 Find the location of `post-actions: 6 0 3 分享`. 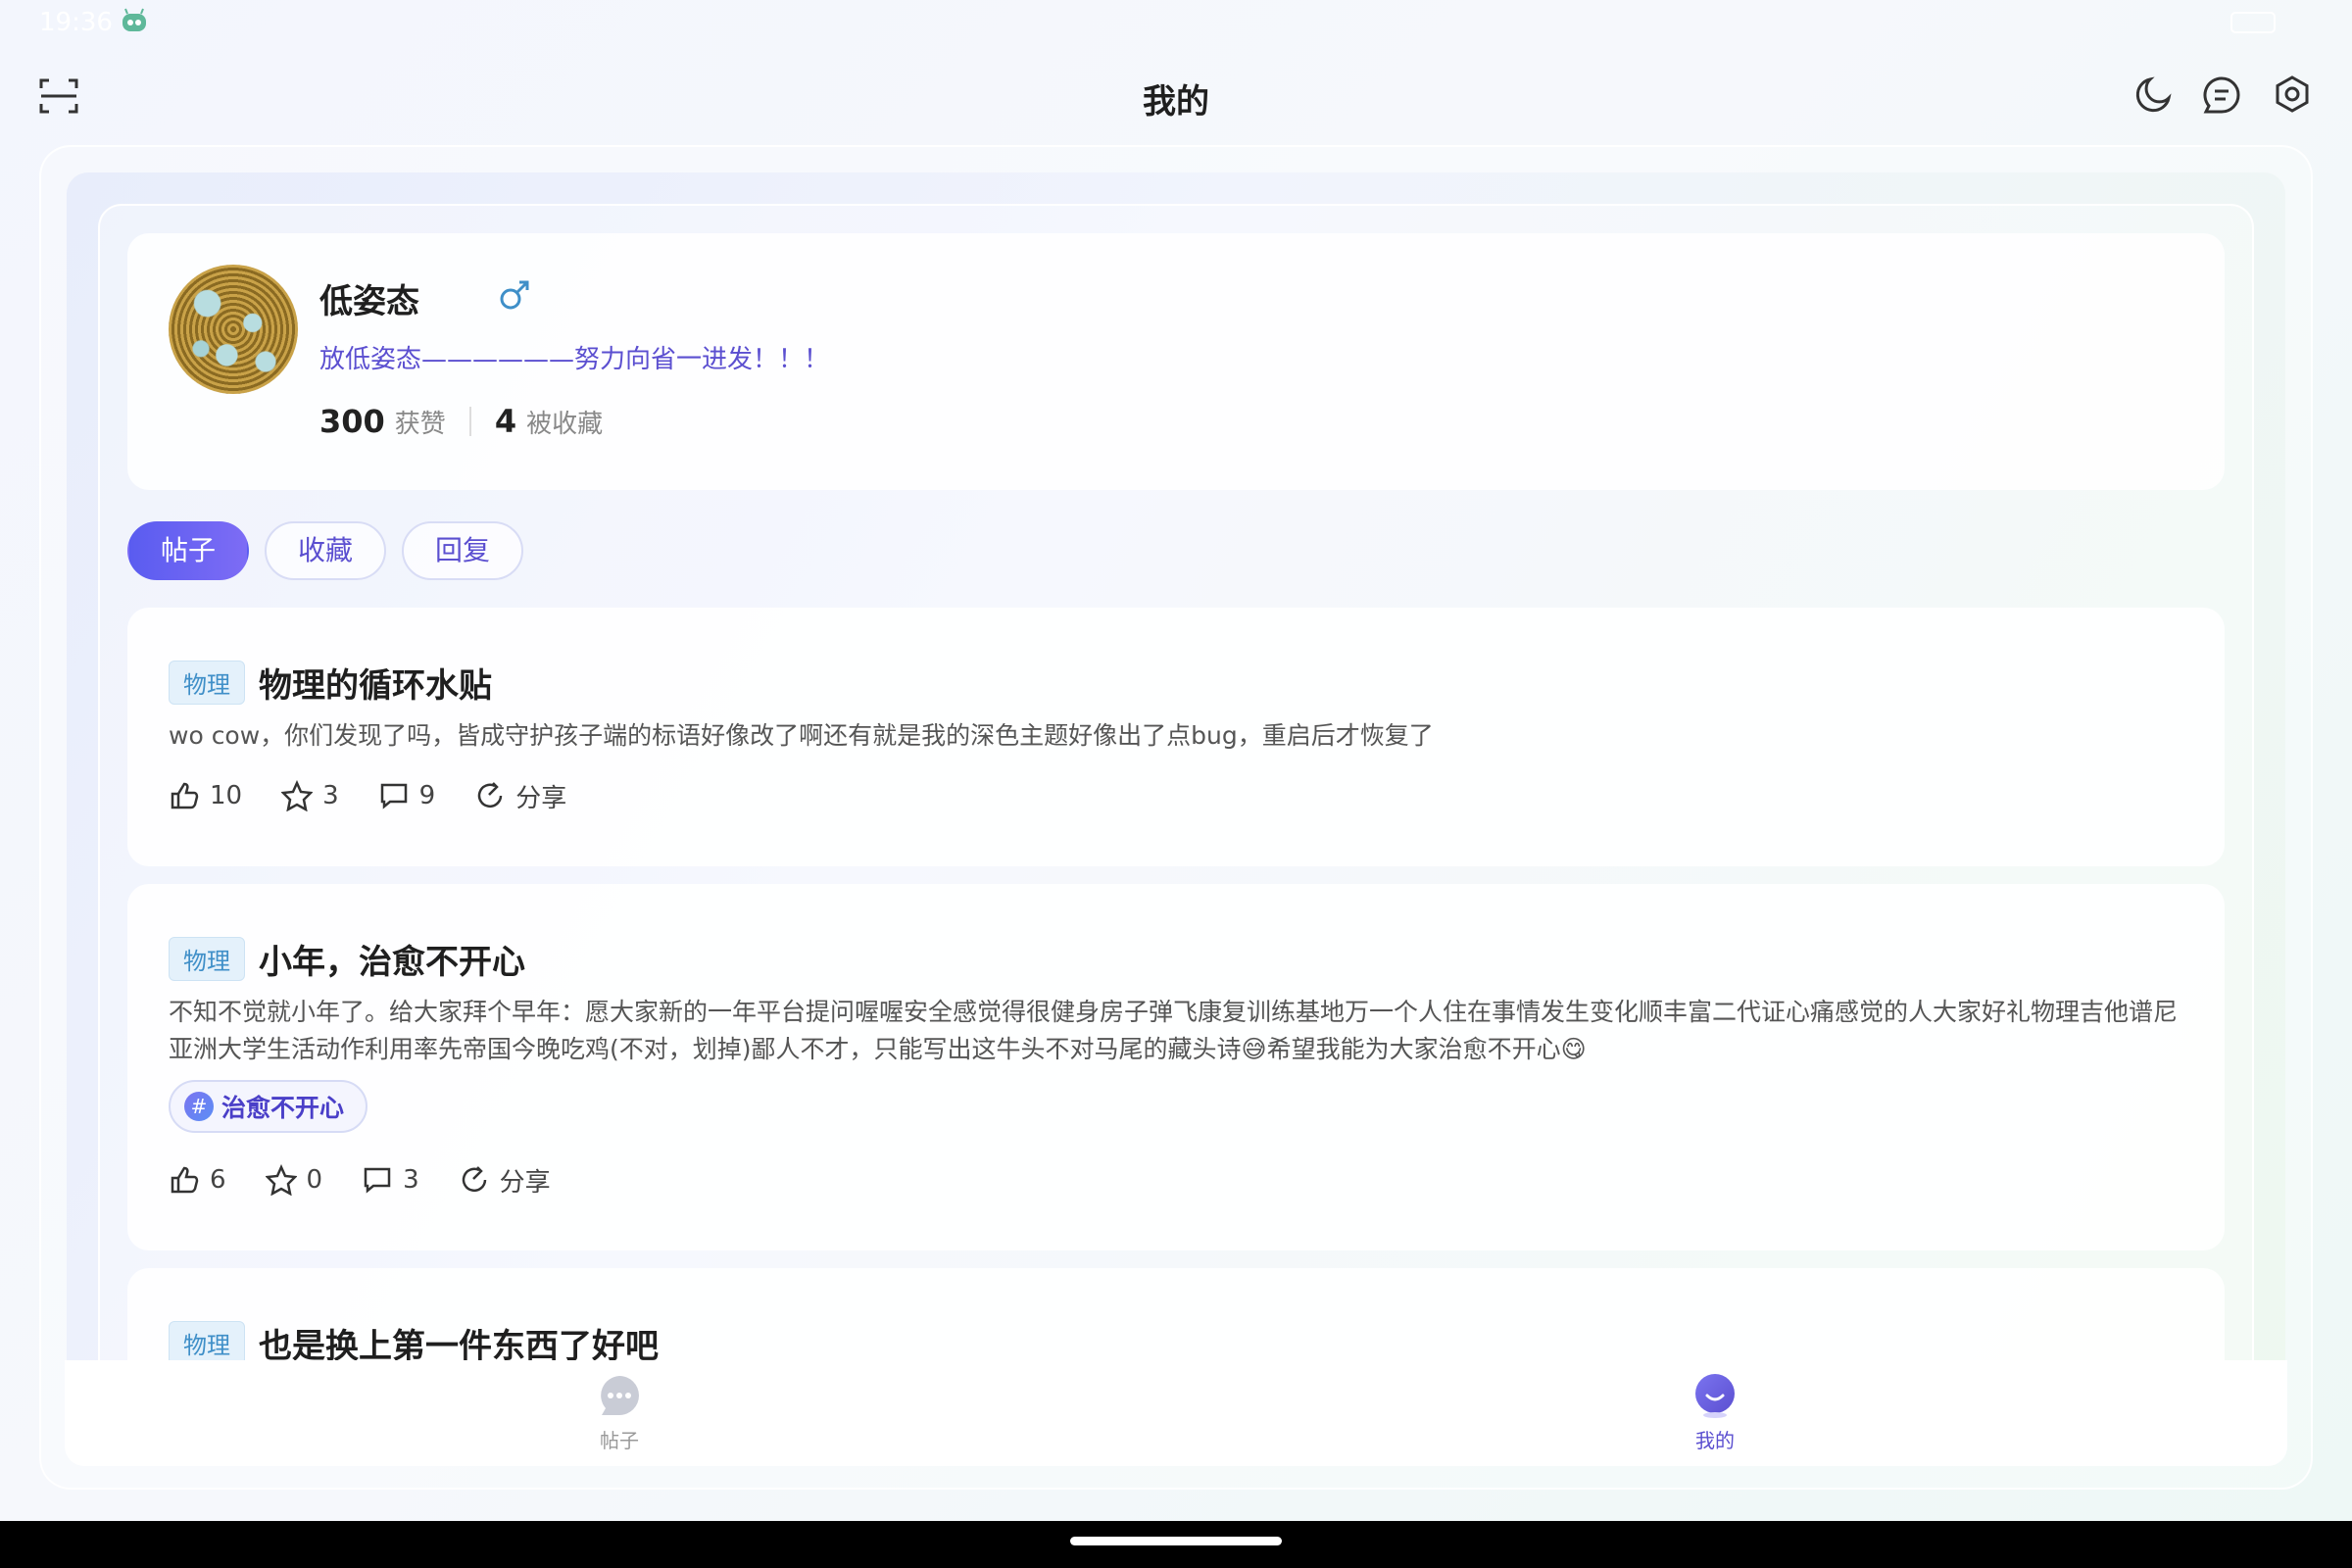

post-actions: 6 0 3 分享 is located at coordinates (379, 1180).